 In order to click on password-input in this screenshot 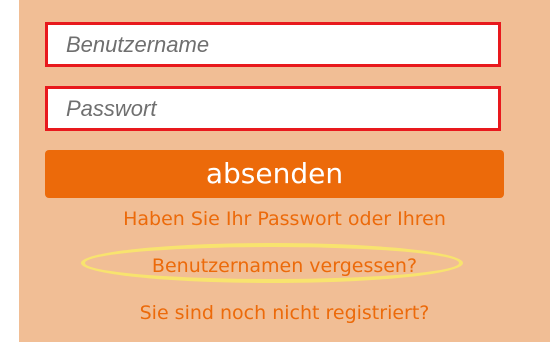, I will do `click(273, 108)`.